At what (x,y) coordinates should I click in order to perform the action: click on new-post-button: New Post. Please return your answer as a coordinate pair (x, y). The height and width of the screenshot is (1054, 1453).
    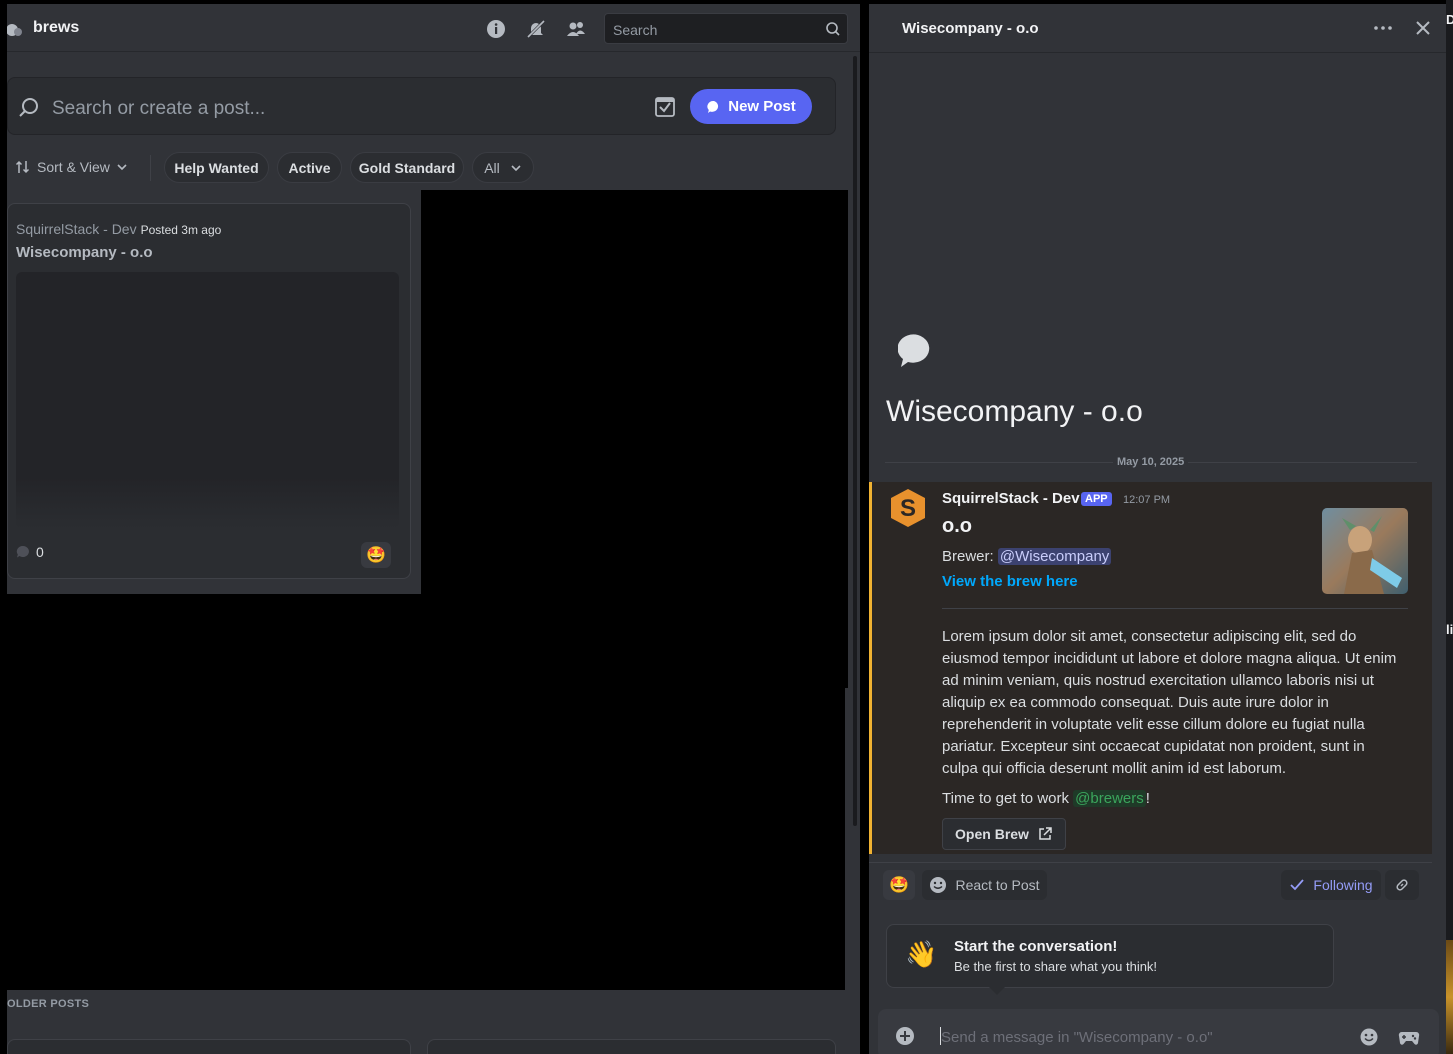
    Looking at the image, I should click on (751, 106).